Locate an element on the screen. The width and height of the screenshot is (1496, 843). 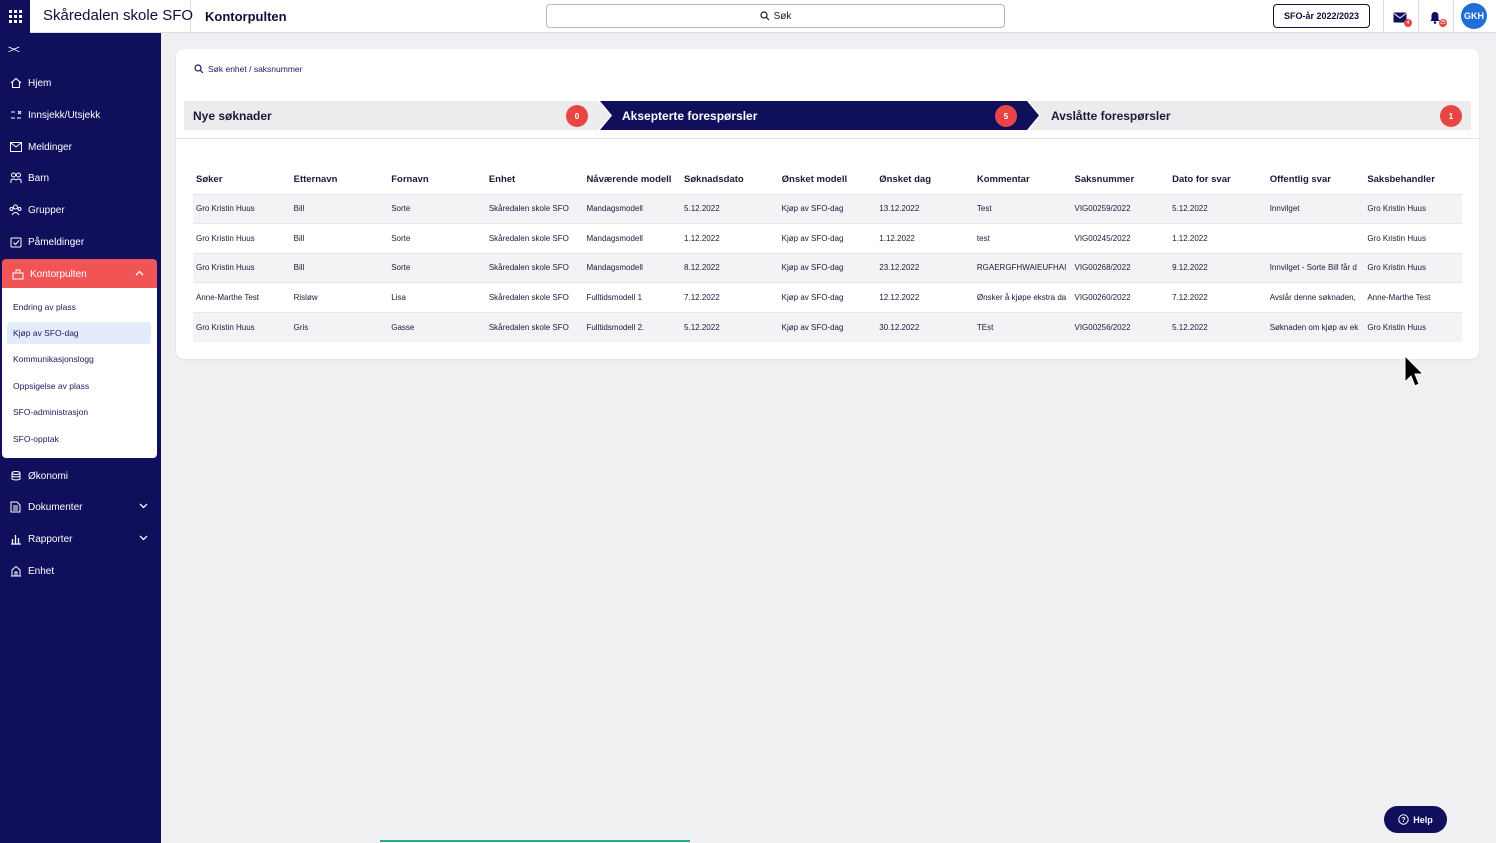
notifications-button: 25 is located at coordinates (1436, 17).